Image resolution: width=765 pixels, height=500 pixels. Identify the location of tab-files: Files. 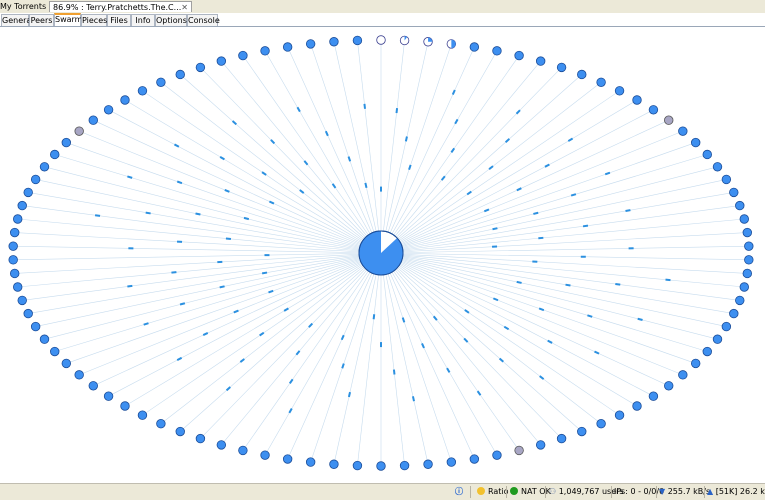
(119, 20).